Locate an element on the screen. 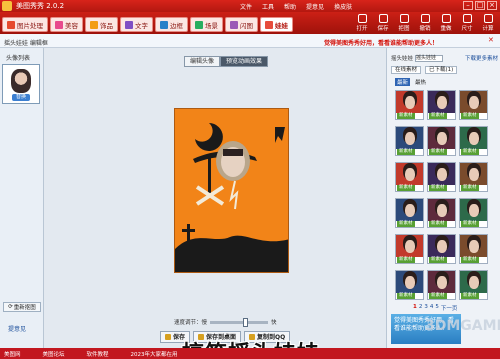 The width and height of the screenshot is (500, 359). page-1: 1 is located at coordinates (415, 308).